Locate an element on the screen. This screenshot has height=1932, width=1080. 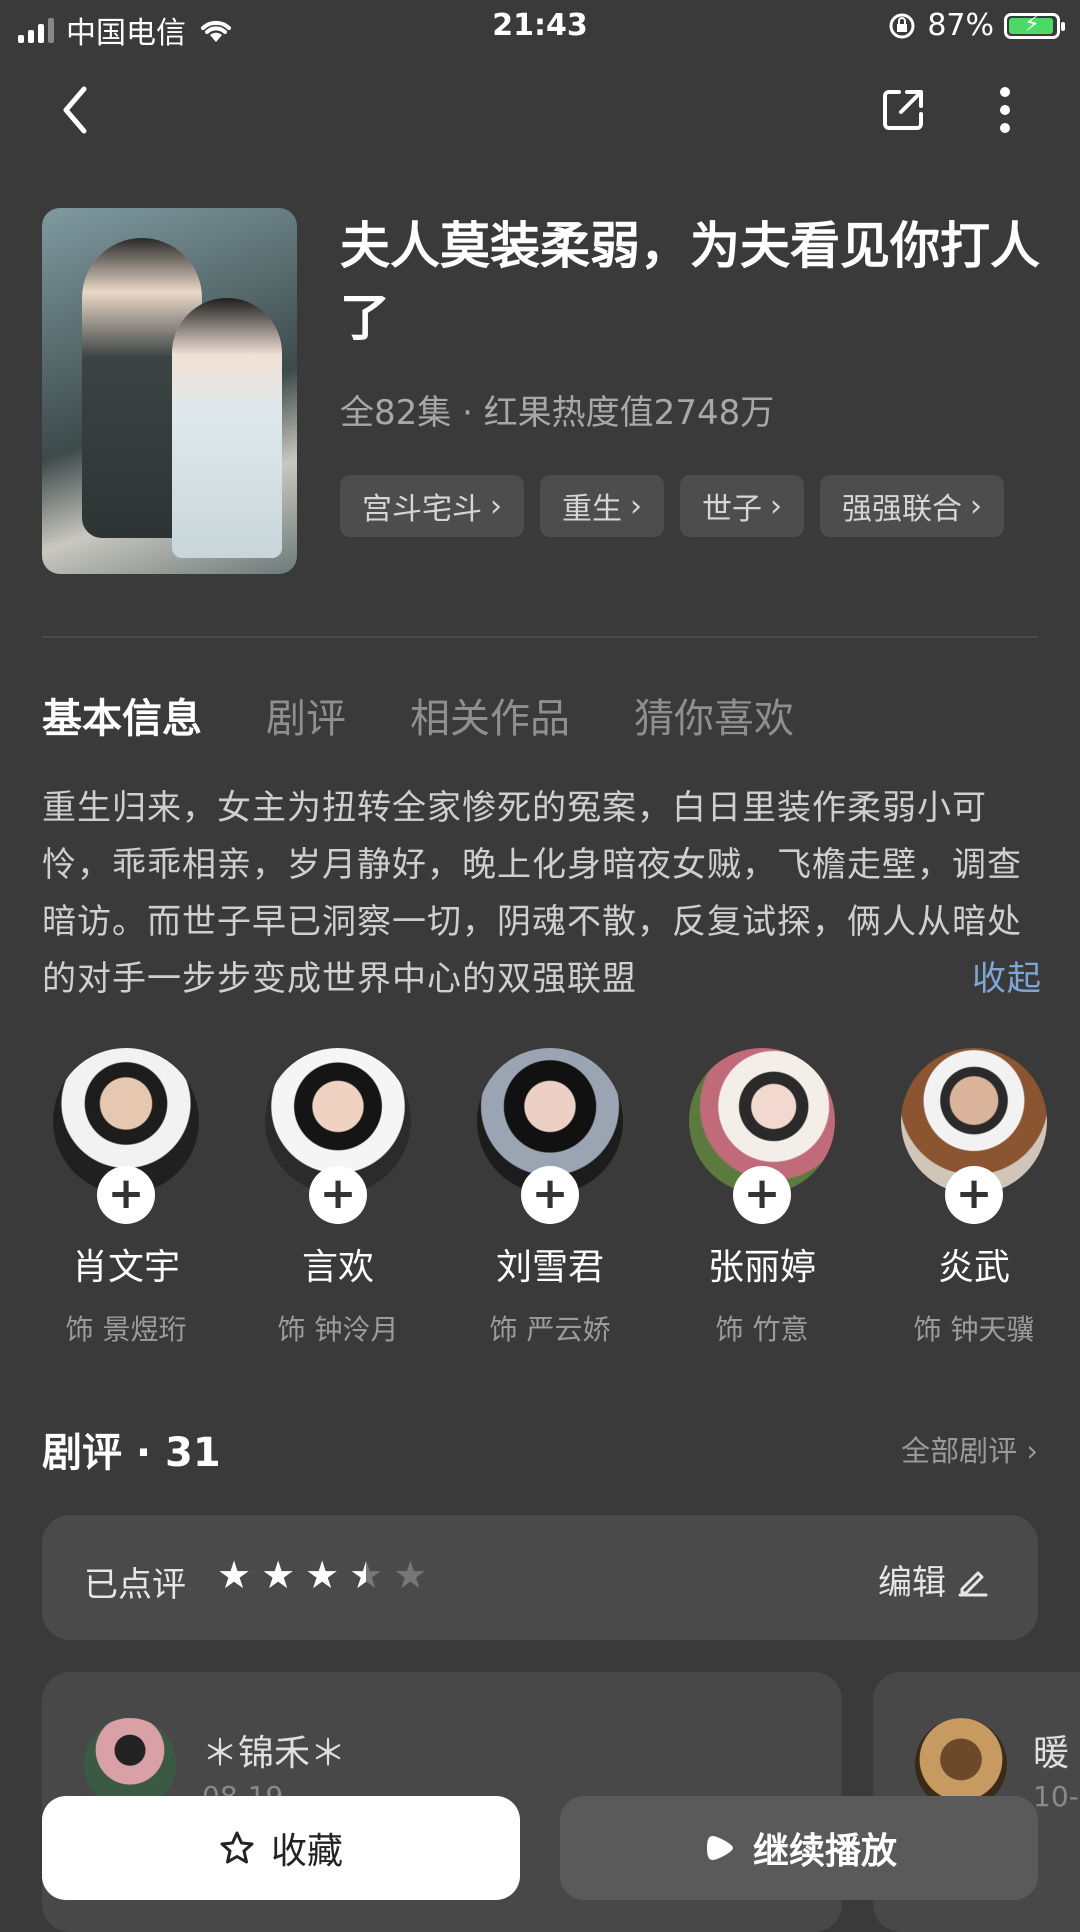
star-rating: ★ ★ ★ ★ ★ is located at coordinates (322, 1575).